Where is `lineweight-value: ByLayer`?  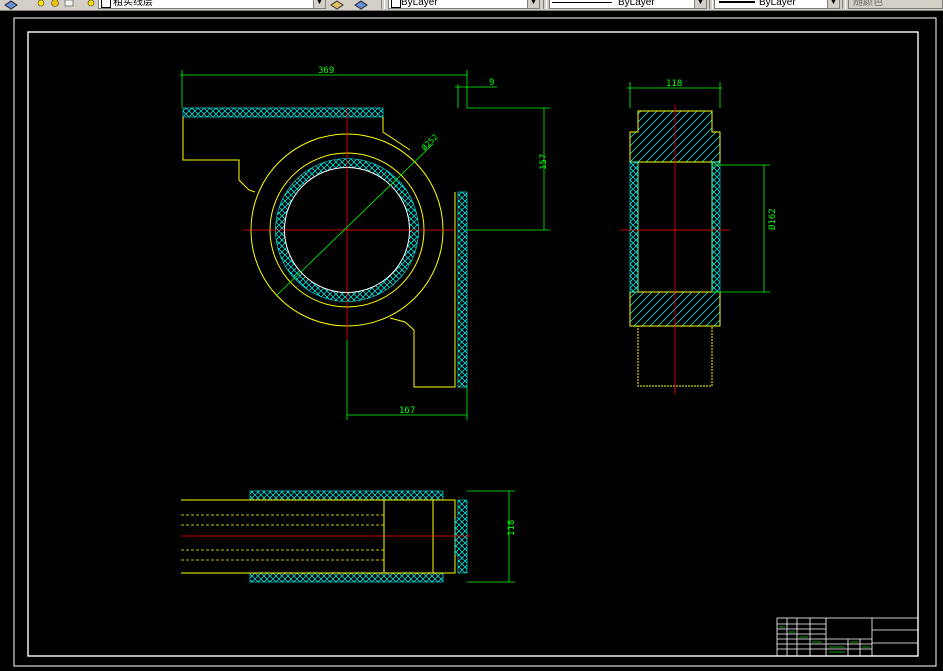
lineweight-value: ByLayer is located at coordinates (777, 4).